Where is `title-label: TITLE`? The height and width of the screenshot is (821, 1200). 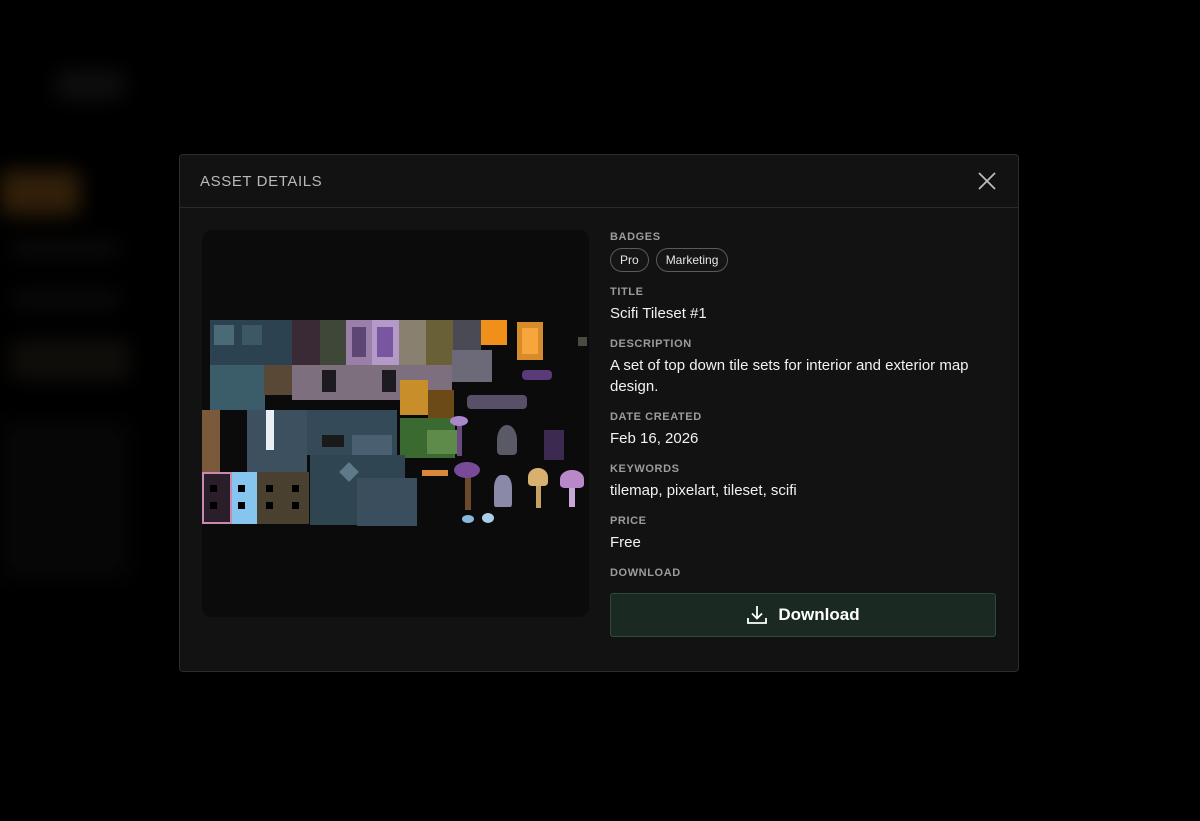 title-label: TITLE is located at coordinates (627, 292).